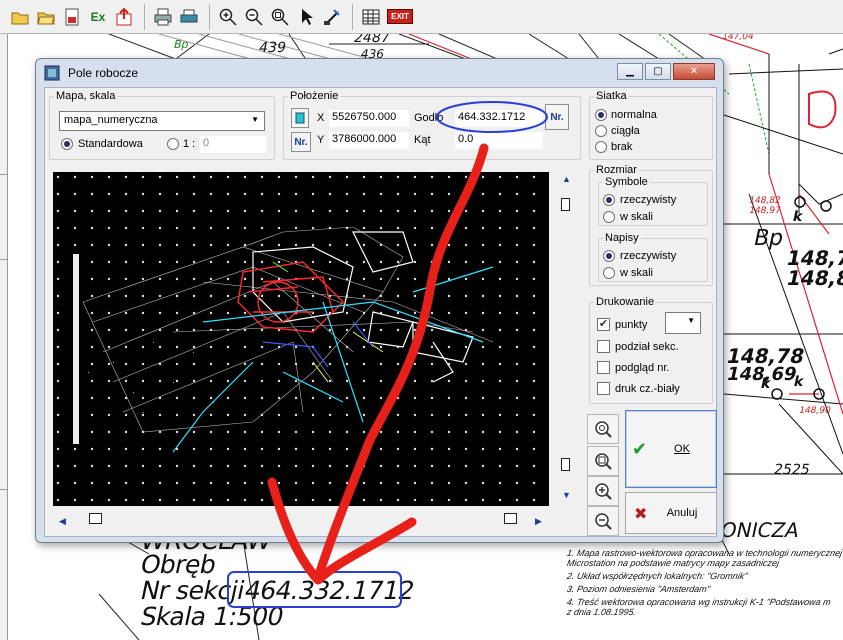 This screenshot has width=843, height=640. I want to click on symbols-real-radio, so click(609, 200).